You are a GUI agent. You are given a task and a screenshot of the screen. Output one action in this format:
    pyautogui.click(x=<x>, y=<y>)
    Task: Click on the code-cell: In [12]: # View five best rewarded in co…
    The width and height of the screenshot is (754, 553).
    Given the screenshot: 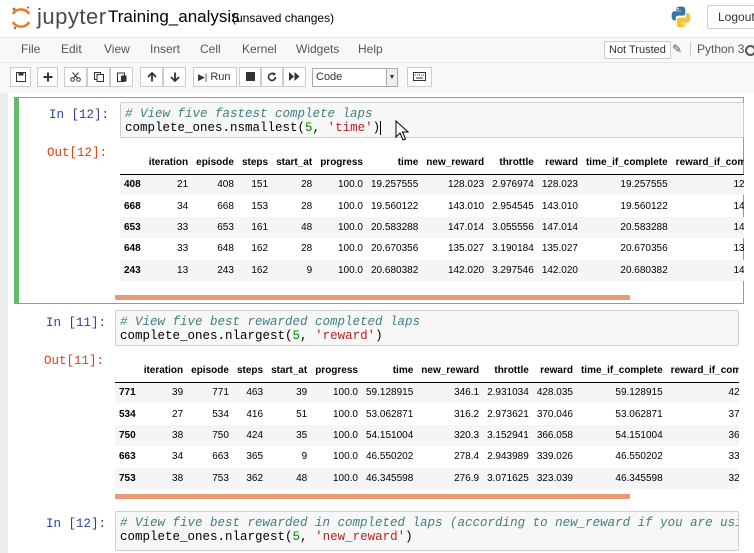 What is the action you would take?
    pyautogui.click(x=379, y=530)
    